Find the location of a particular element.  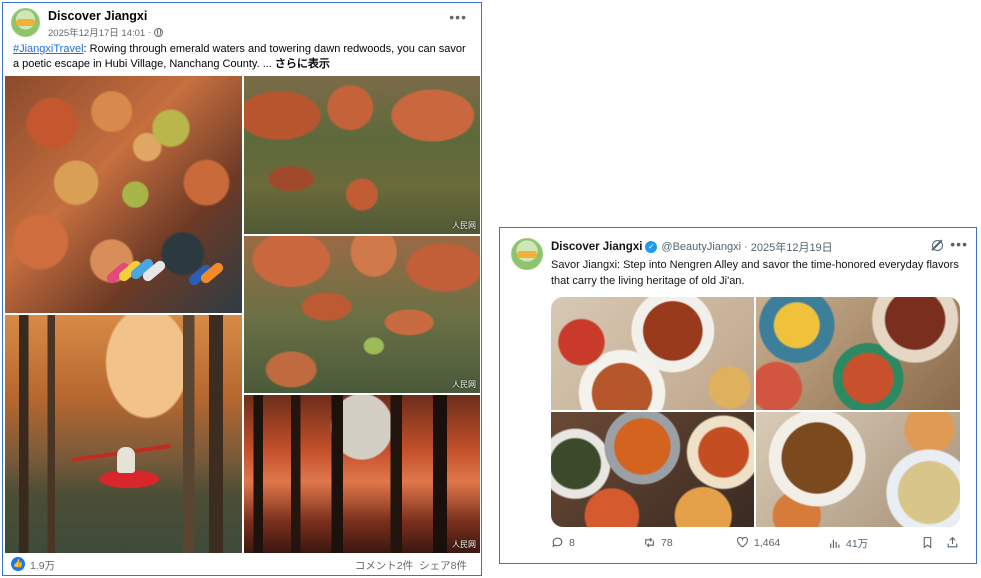

post-timestamp: 2025年12月17日 14:01 is located at coordinates (96, 32).